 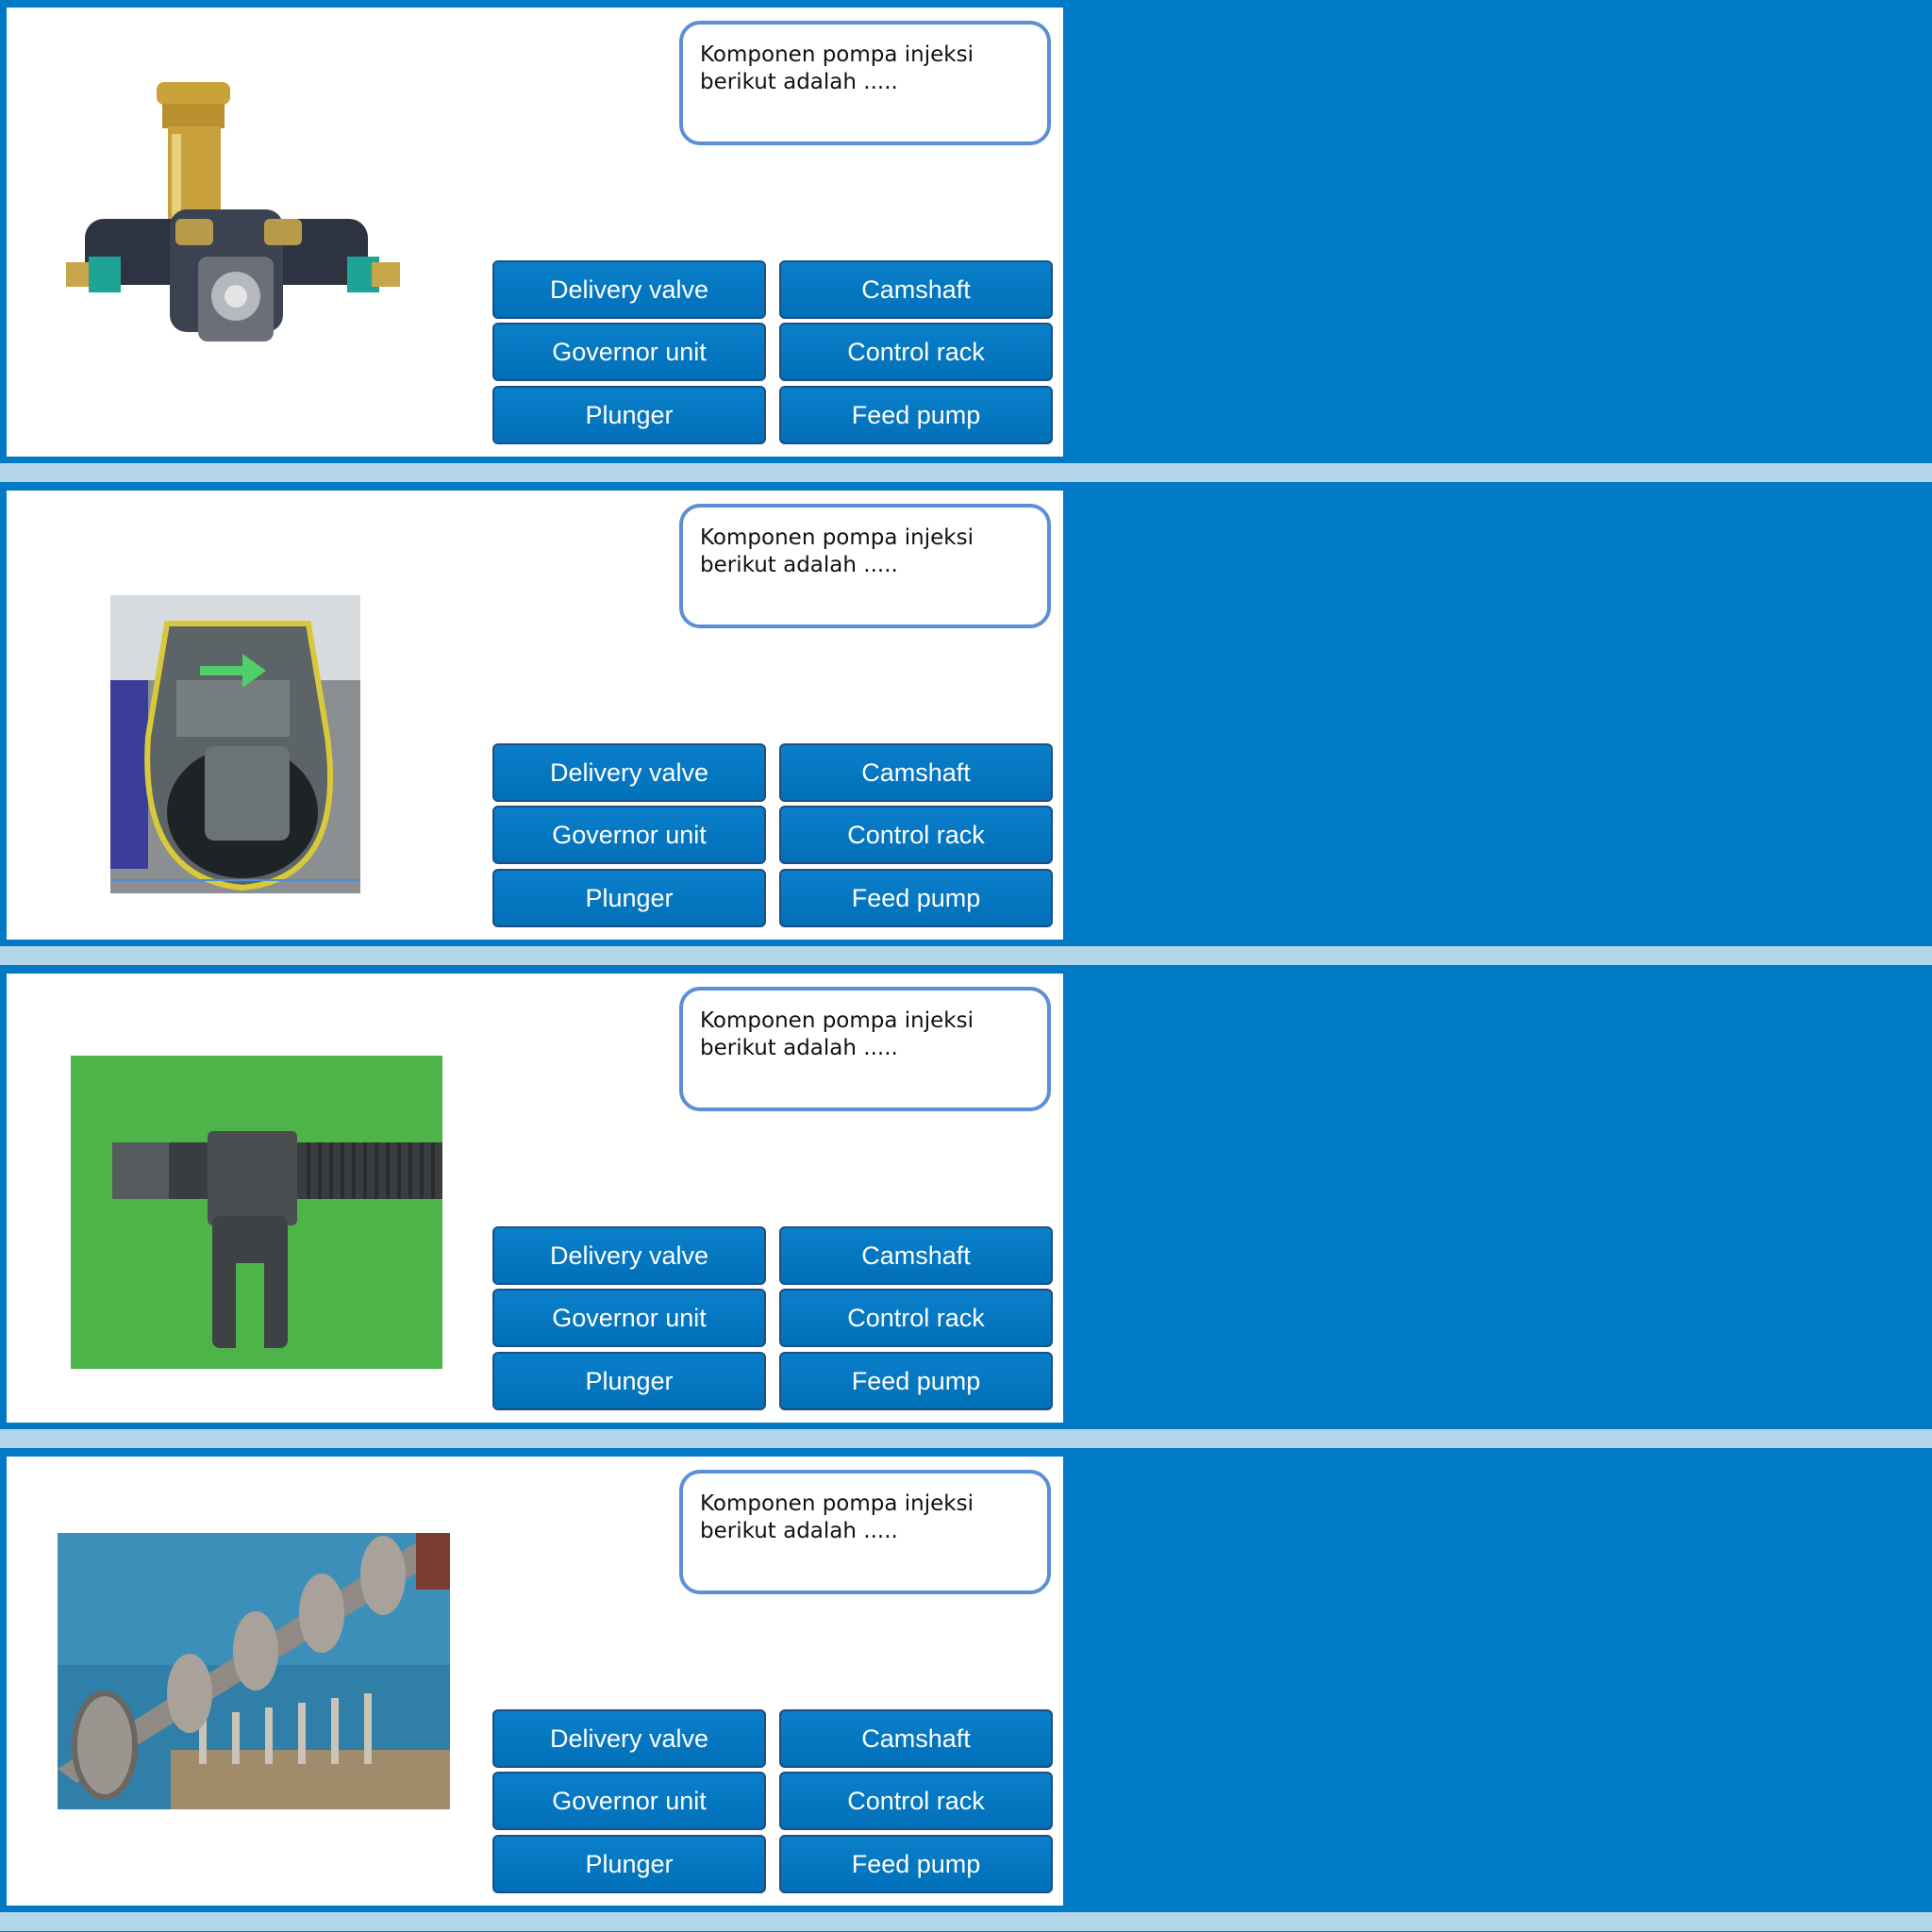 What do you see at coordinates (236, 224) in the screenshot?
I see `feed-pump-photo` at bounding box center [236, 224].